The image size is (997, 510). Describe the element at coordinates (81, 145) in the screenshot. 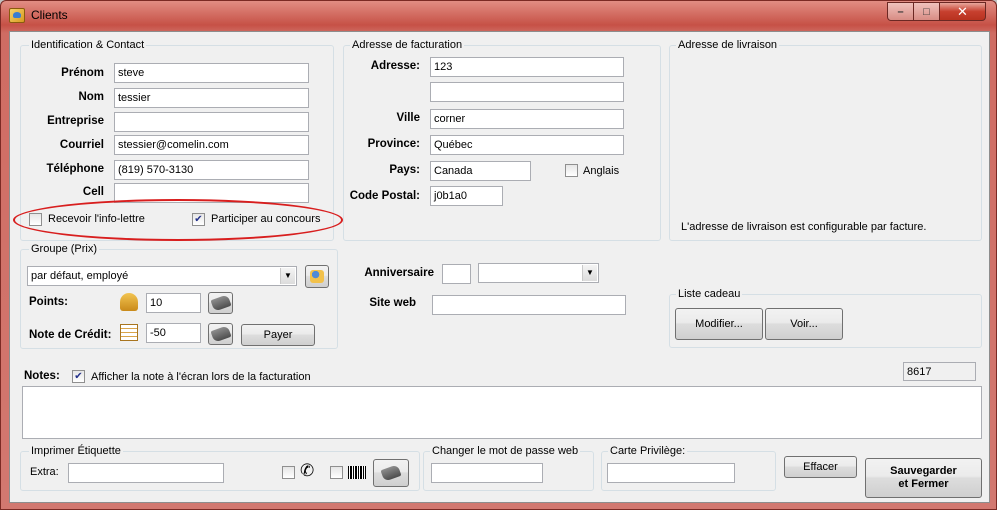

I see `courriel-label: Courriel` at that location.